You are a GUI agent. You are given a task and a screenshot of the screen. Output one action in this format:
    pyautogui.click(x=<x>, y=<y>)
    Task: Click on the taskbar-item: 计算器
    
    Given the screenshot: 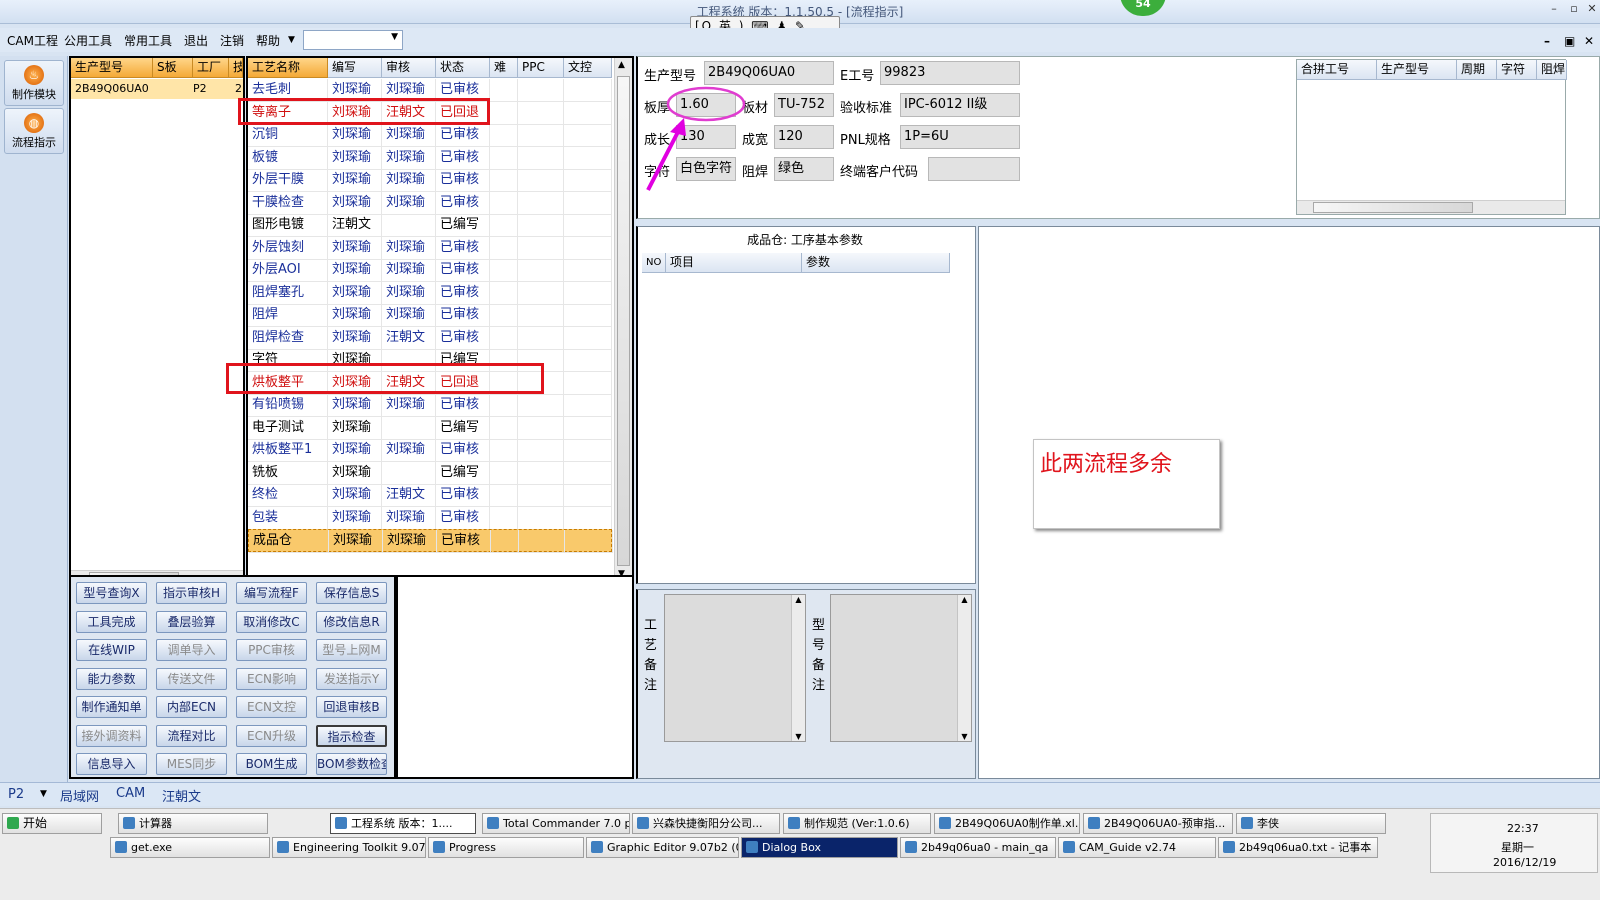 What is the action you would take?
    pyautogui.click(x=193, y=823)
    